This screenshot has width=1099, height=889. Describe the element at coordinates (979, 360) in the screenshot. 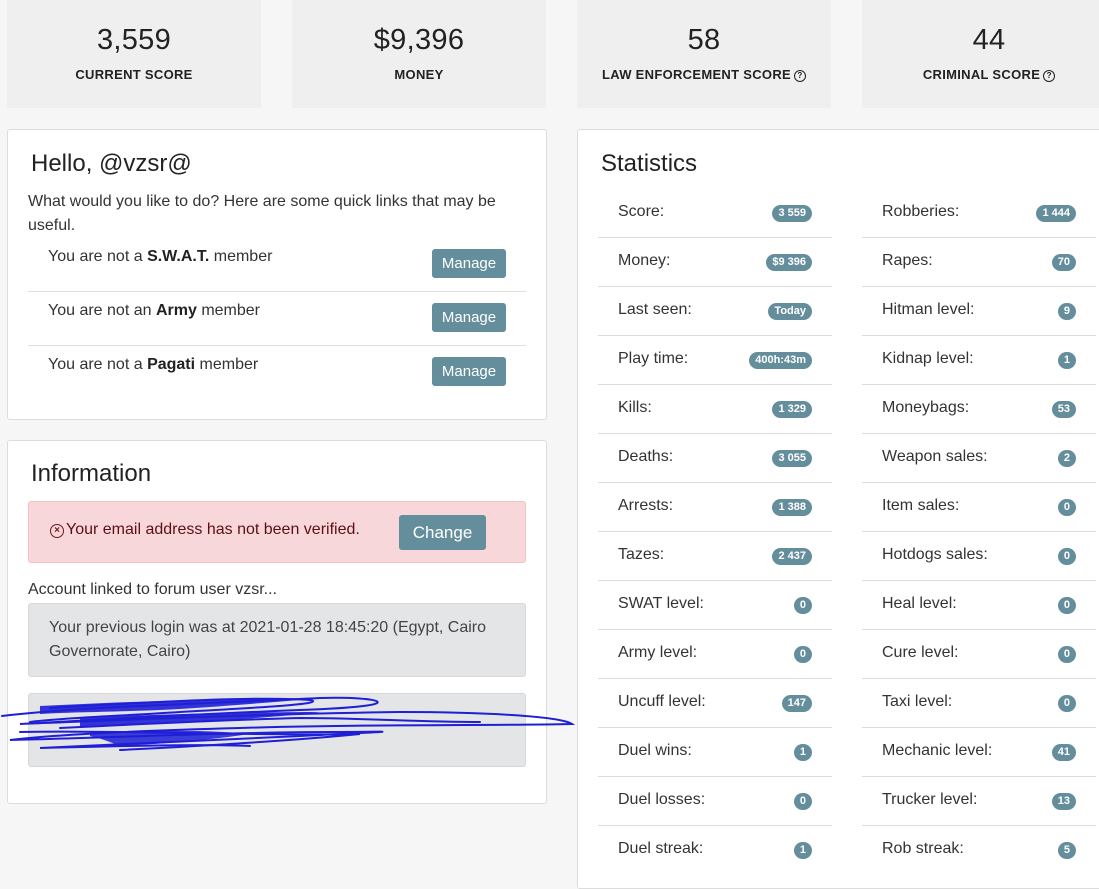

I see `stats-row: Kidnap level: 1` at that location.